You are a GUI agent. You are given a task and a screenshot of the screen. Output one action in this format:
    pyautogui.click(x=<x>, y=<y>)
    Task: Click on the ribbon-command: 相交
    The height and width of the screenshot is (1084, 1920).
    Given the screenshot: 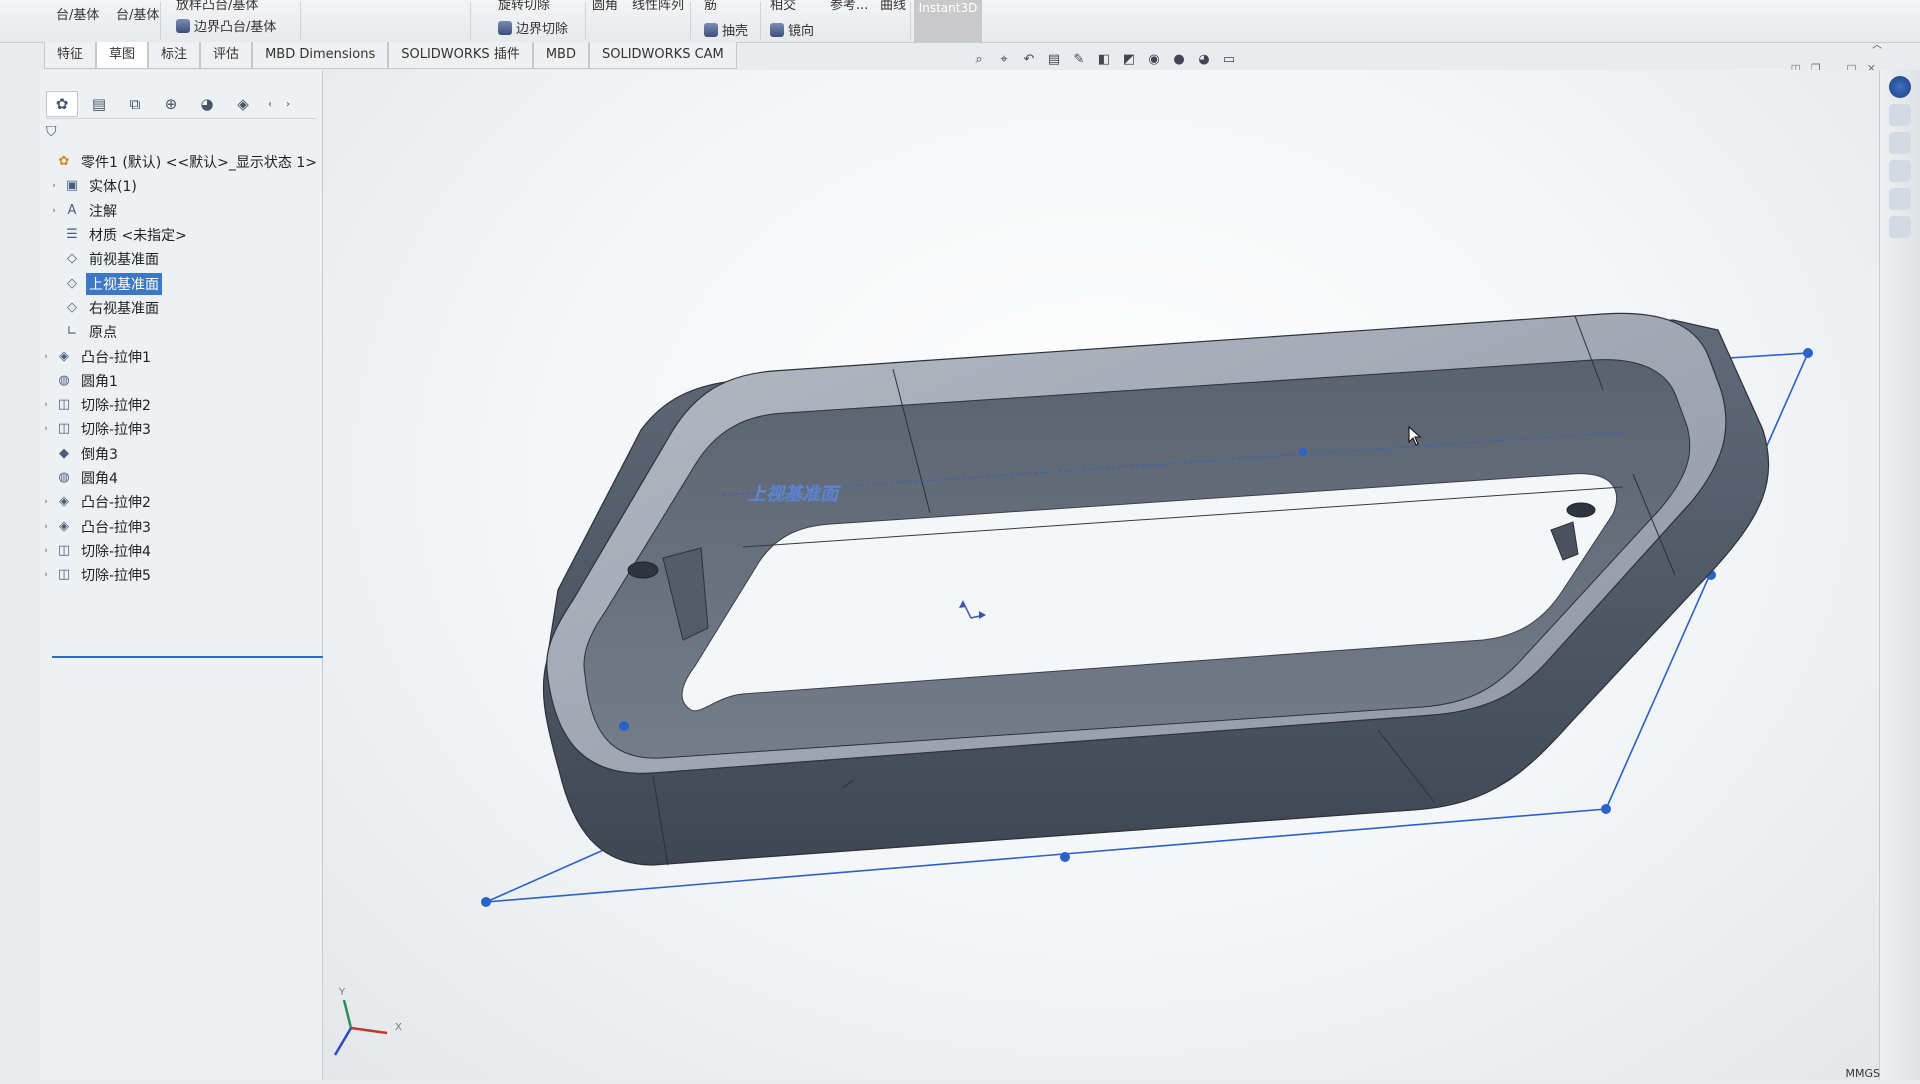 What is the action you would take?
    pyautogui.click(x=783, y=6)
    